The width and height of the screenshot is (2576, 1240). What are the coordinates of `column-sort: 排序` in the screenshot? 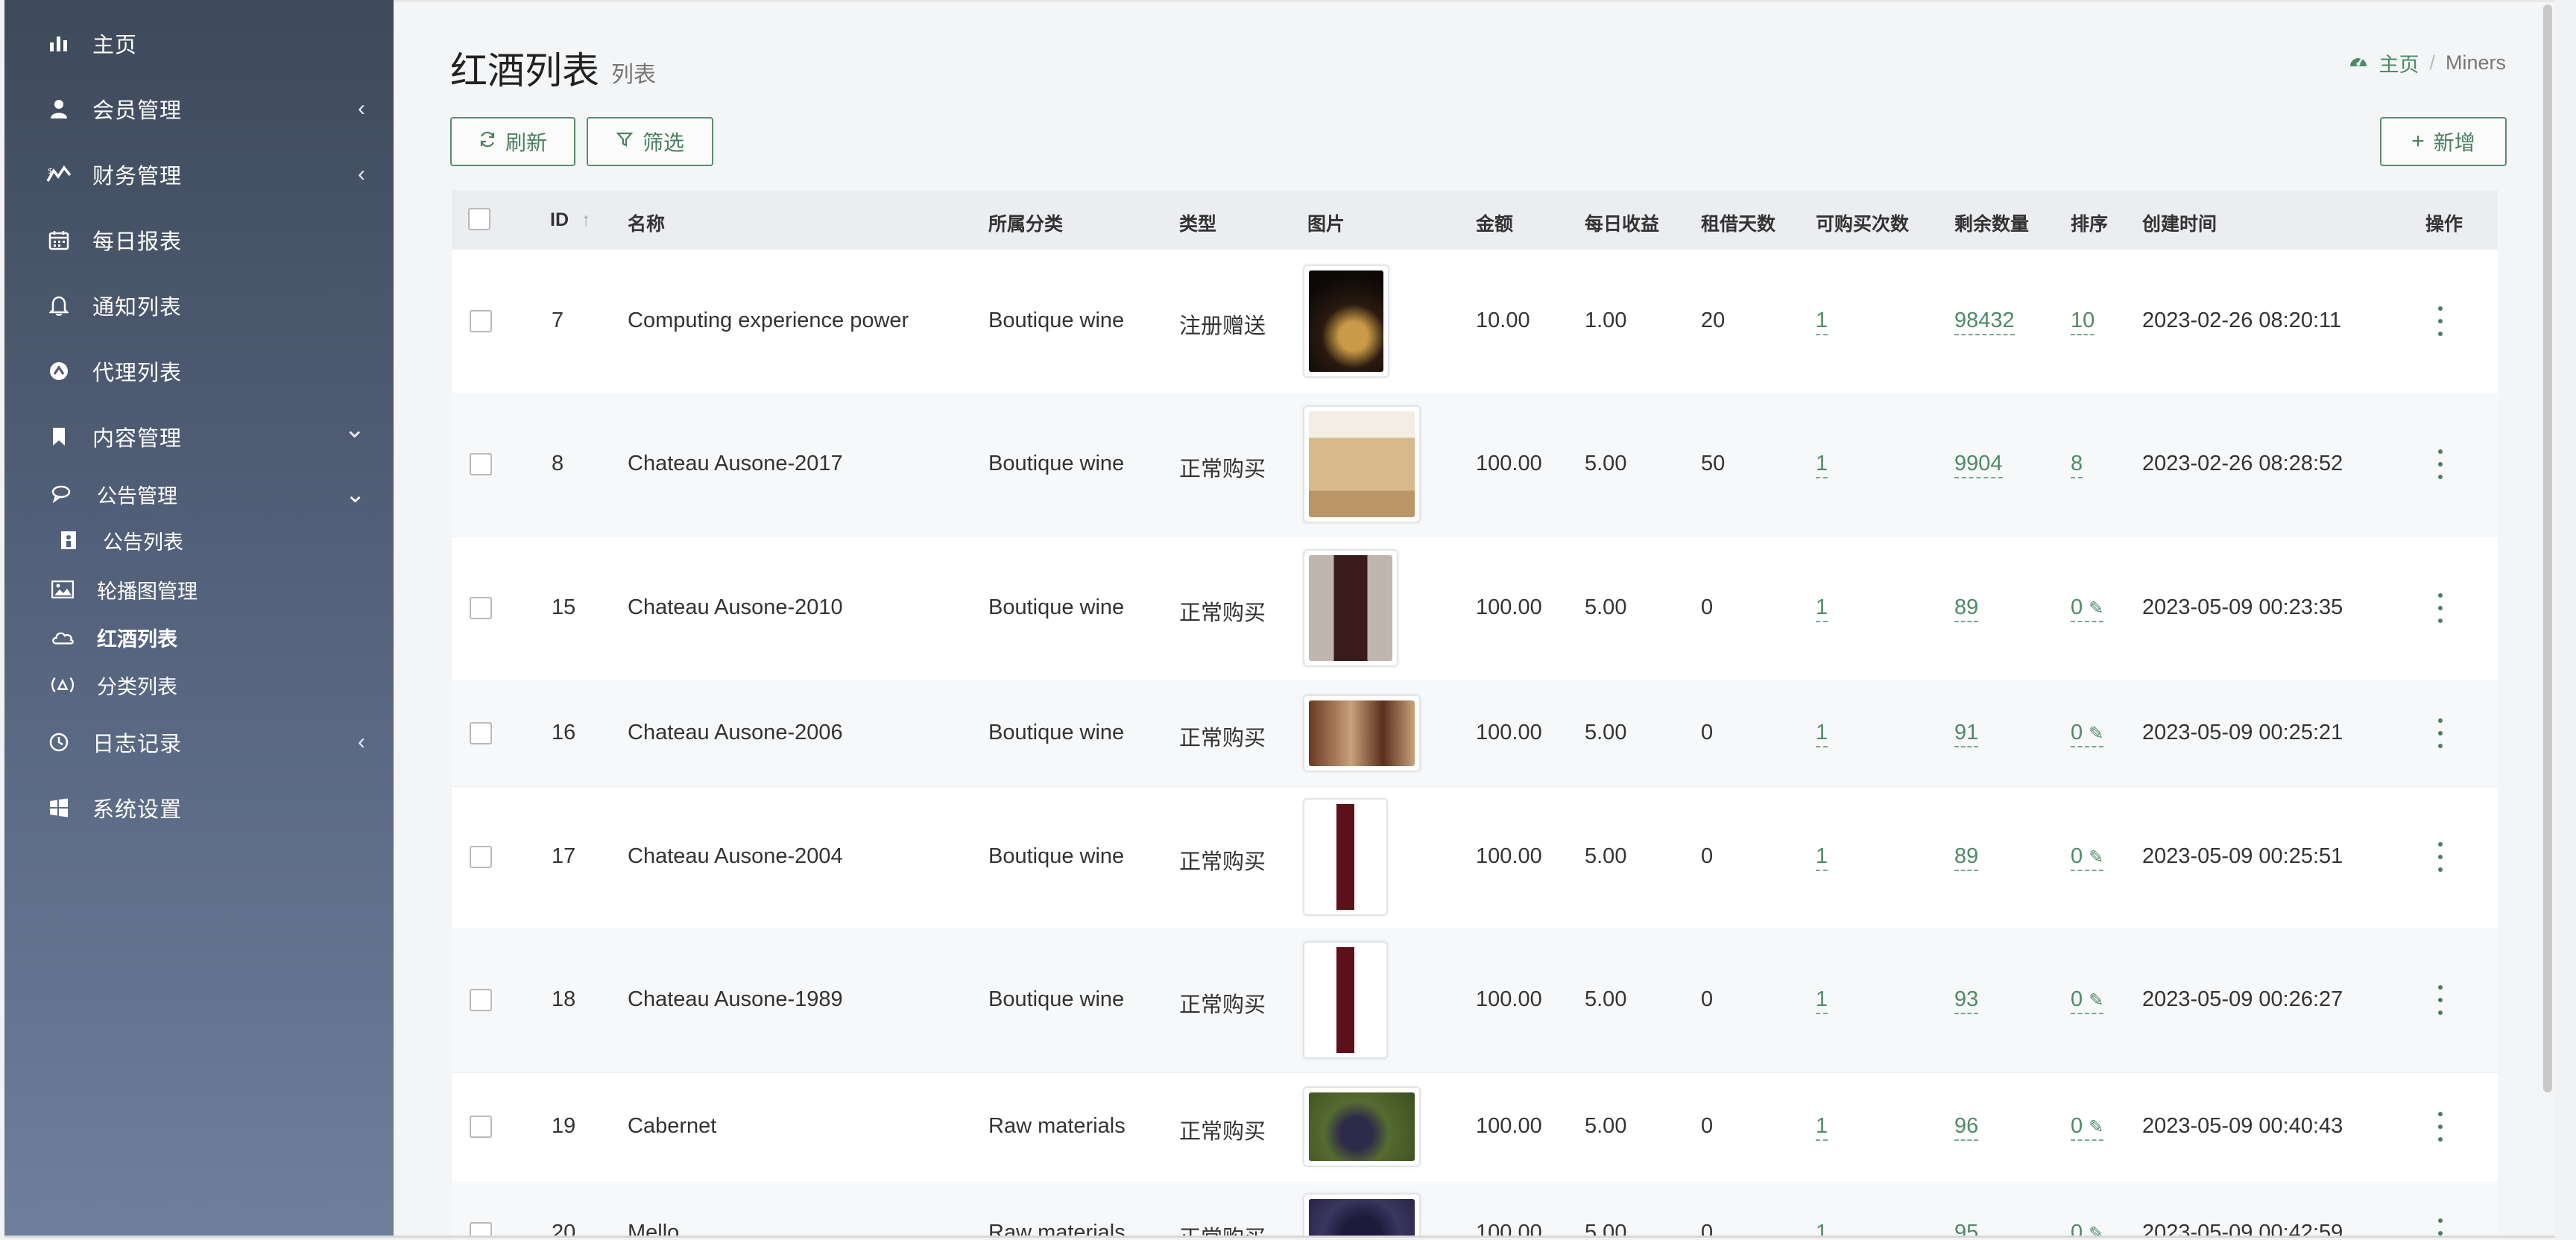 It's located at (2090, 225).